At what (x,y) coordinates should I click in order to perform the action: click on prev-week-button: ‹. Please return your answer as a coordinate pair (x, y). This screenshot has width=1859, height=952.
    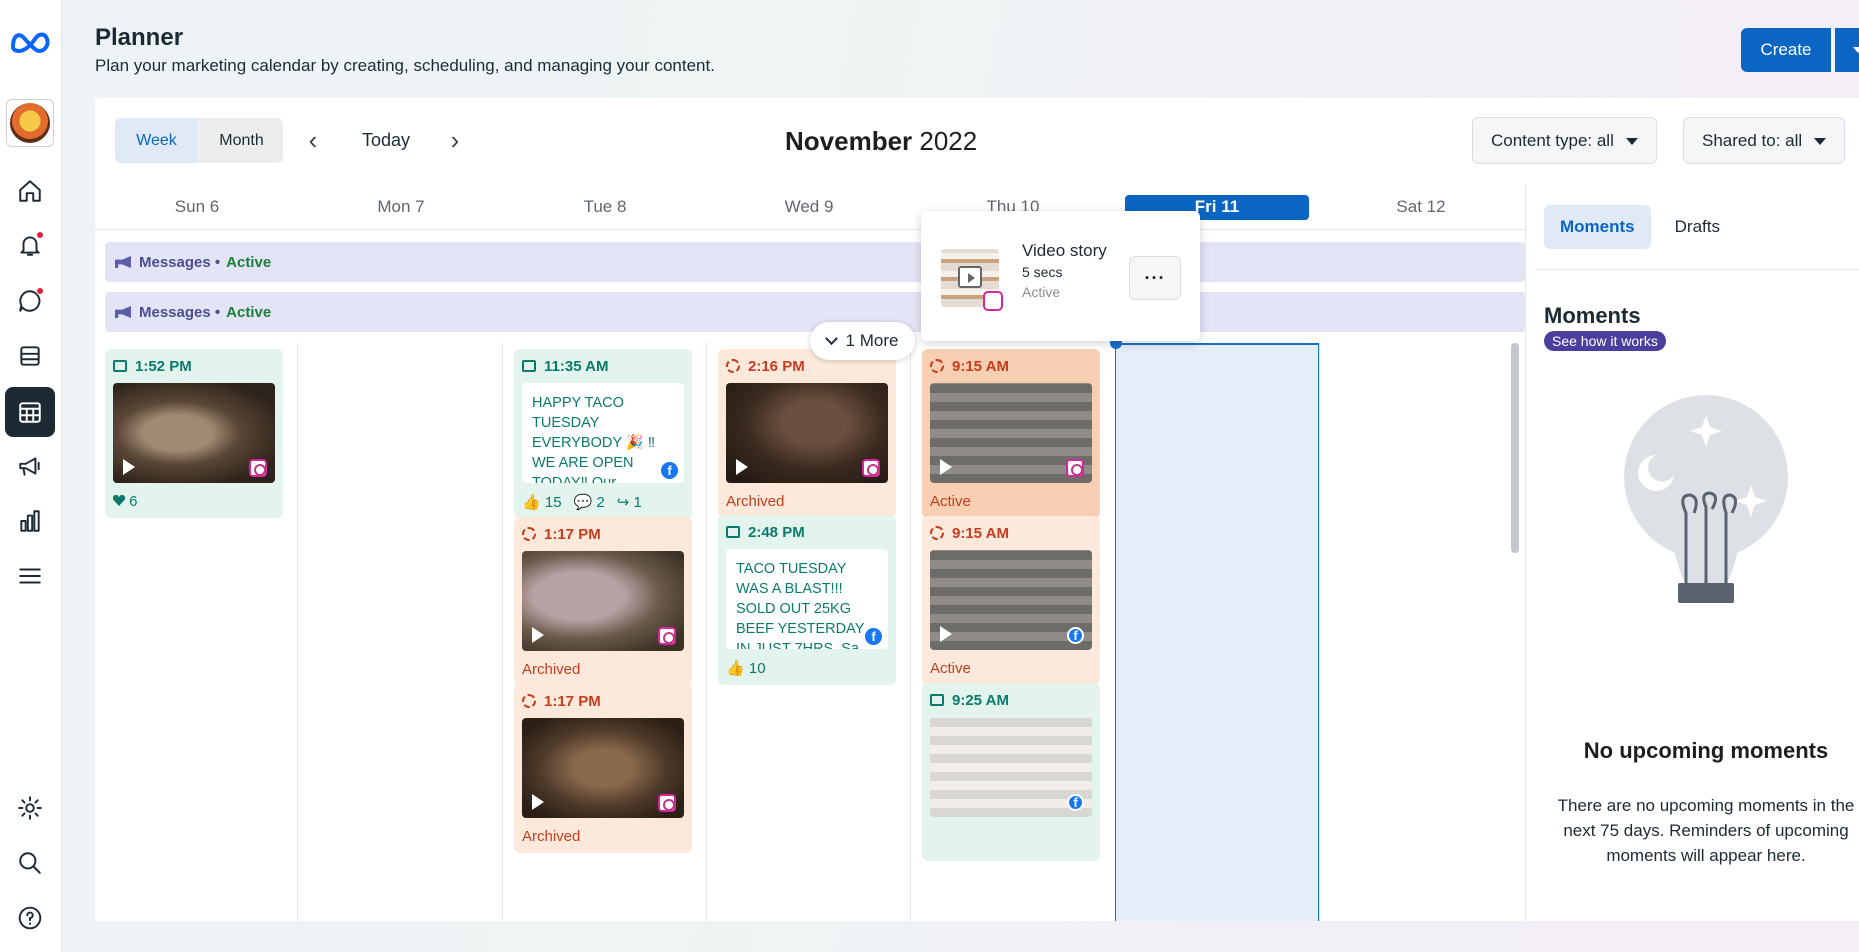
    Looking at the image, I should click on (313, 140).